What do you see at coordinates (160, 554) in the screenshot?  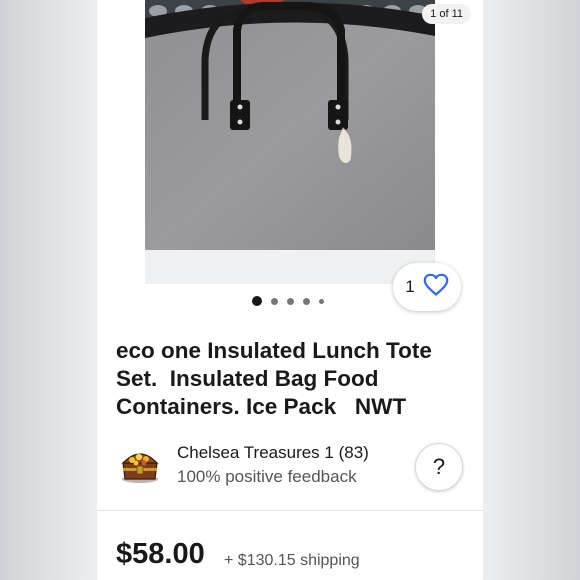 I see `item-price: $58.00` at bounding box center [160, 554].